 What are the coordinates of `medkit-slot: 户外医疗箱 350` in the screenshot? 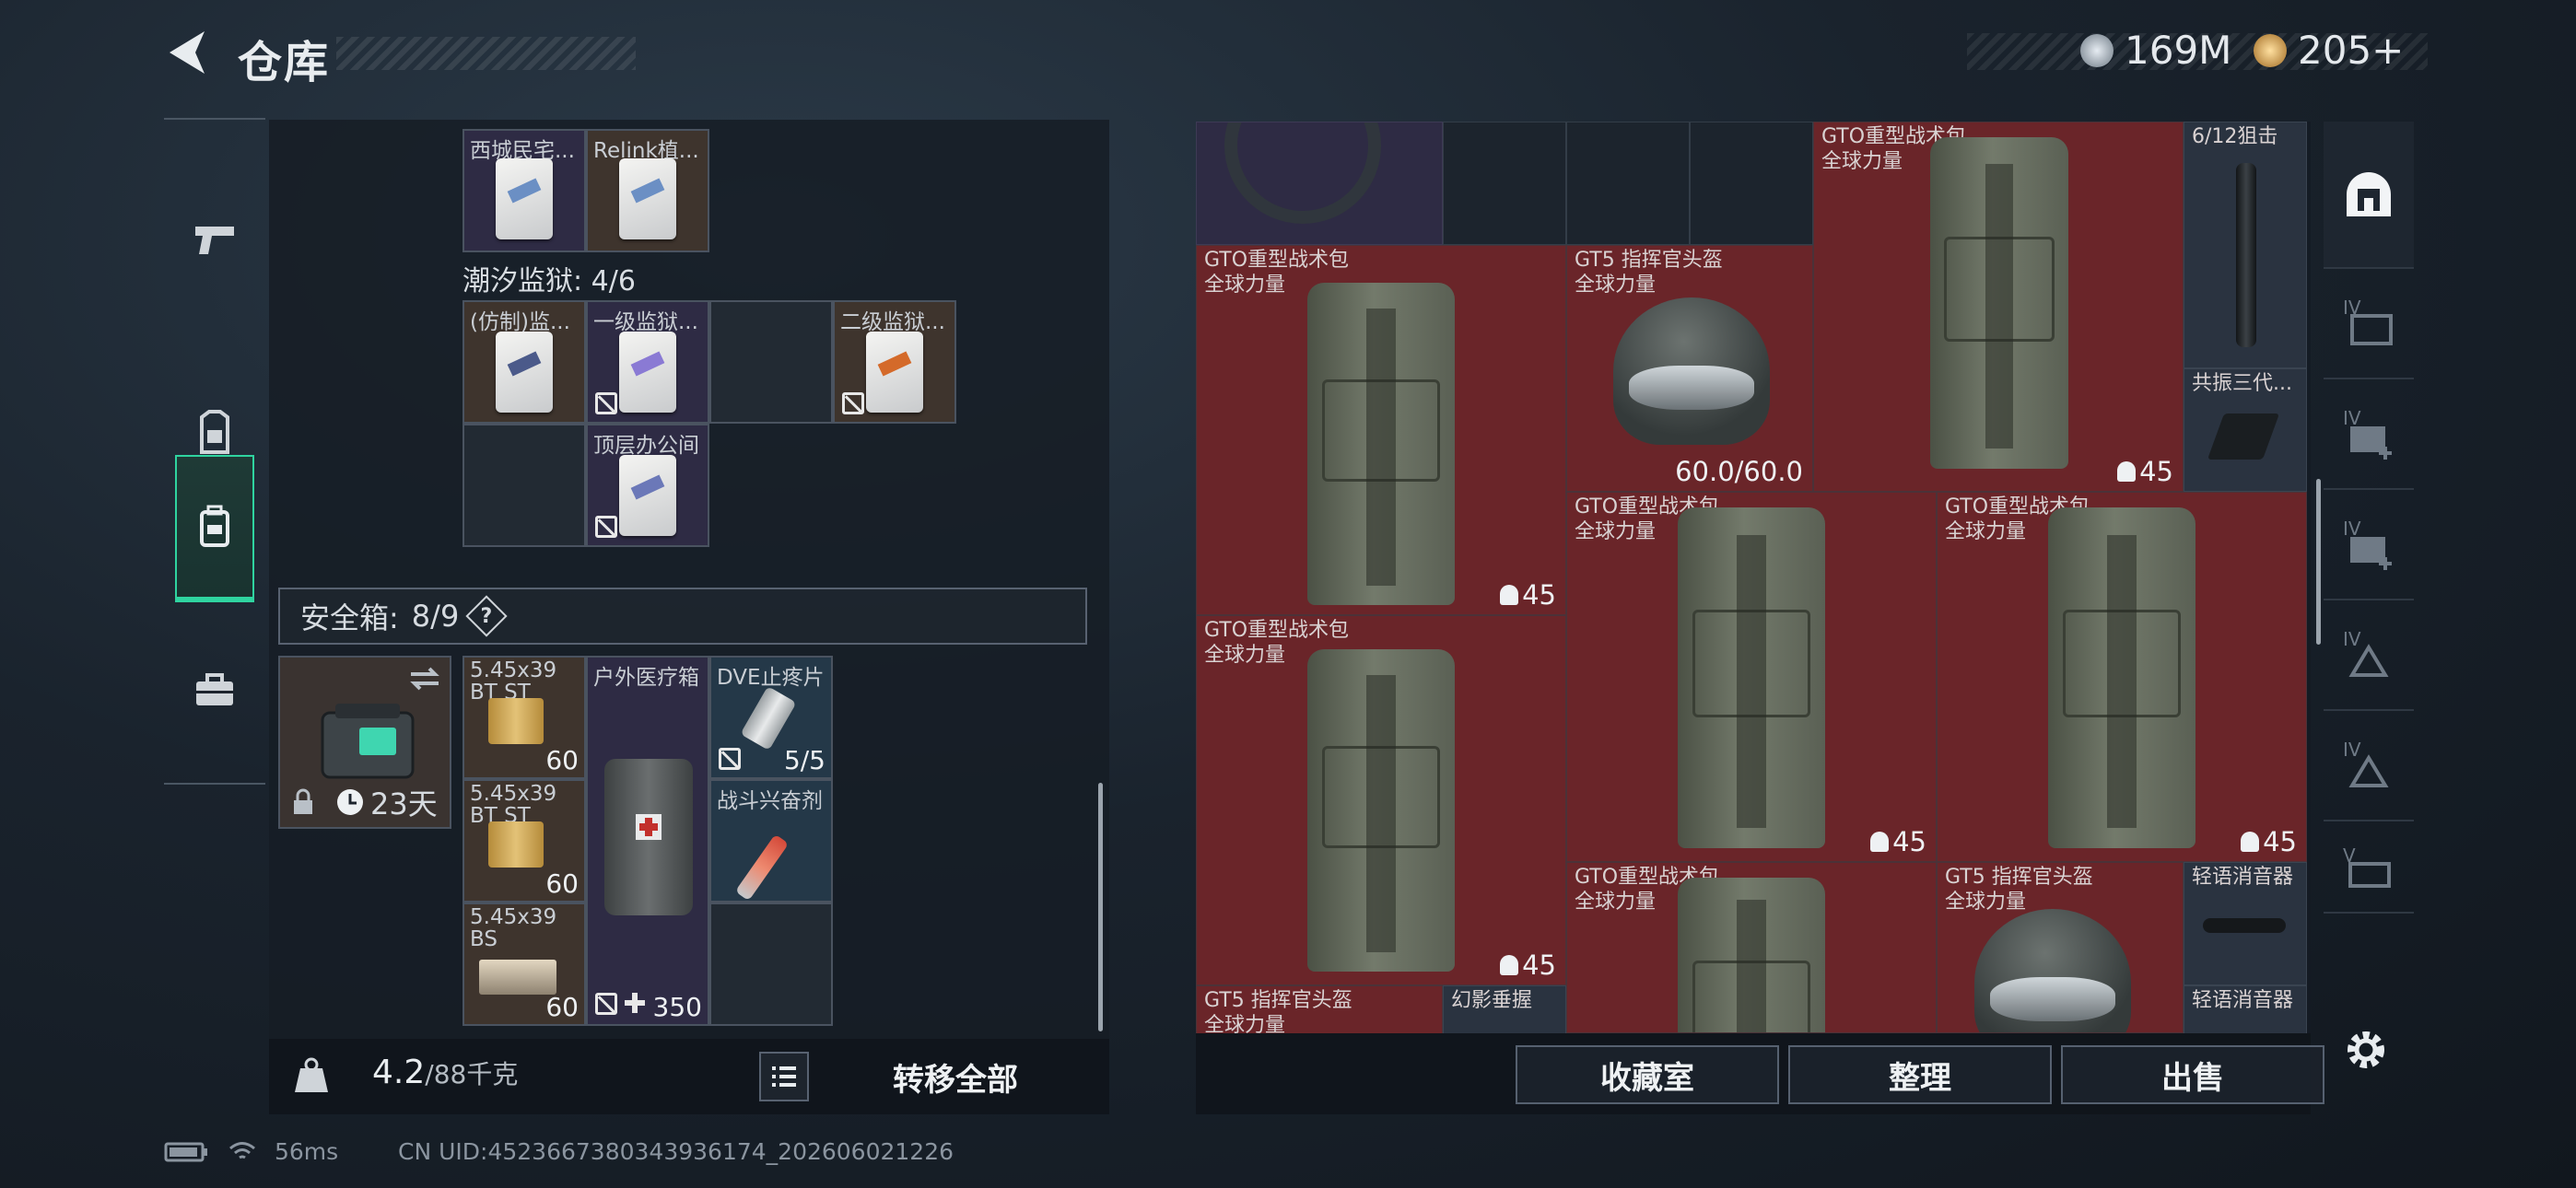 It's located at (647, 841).